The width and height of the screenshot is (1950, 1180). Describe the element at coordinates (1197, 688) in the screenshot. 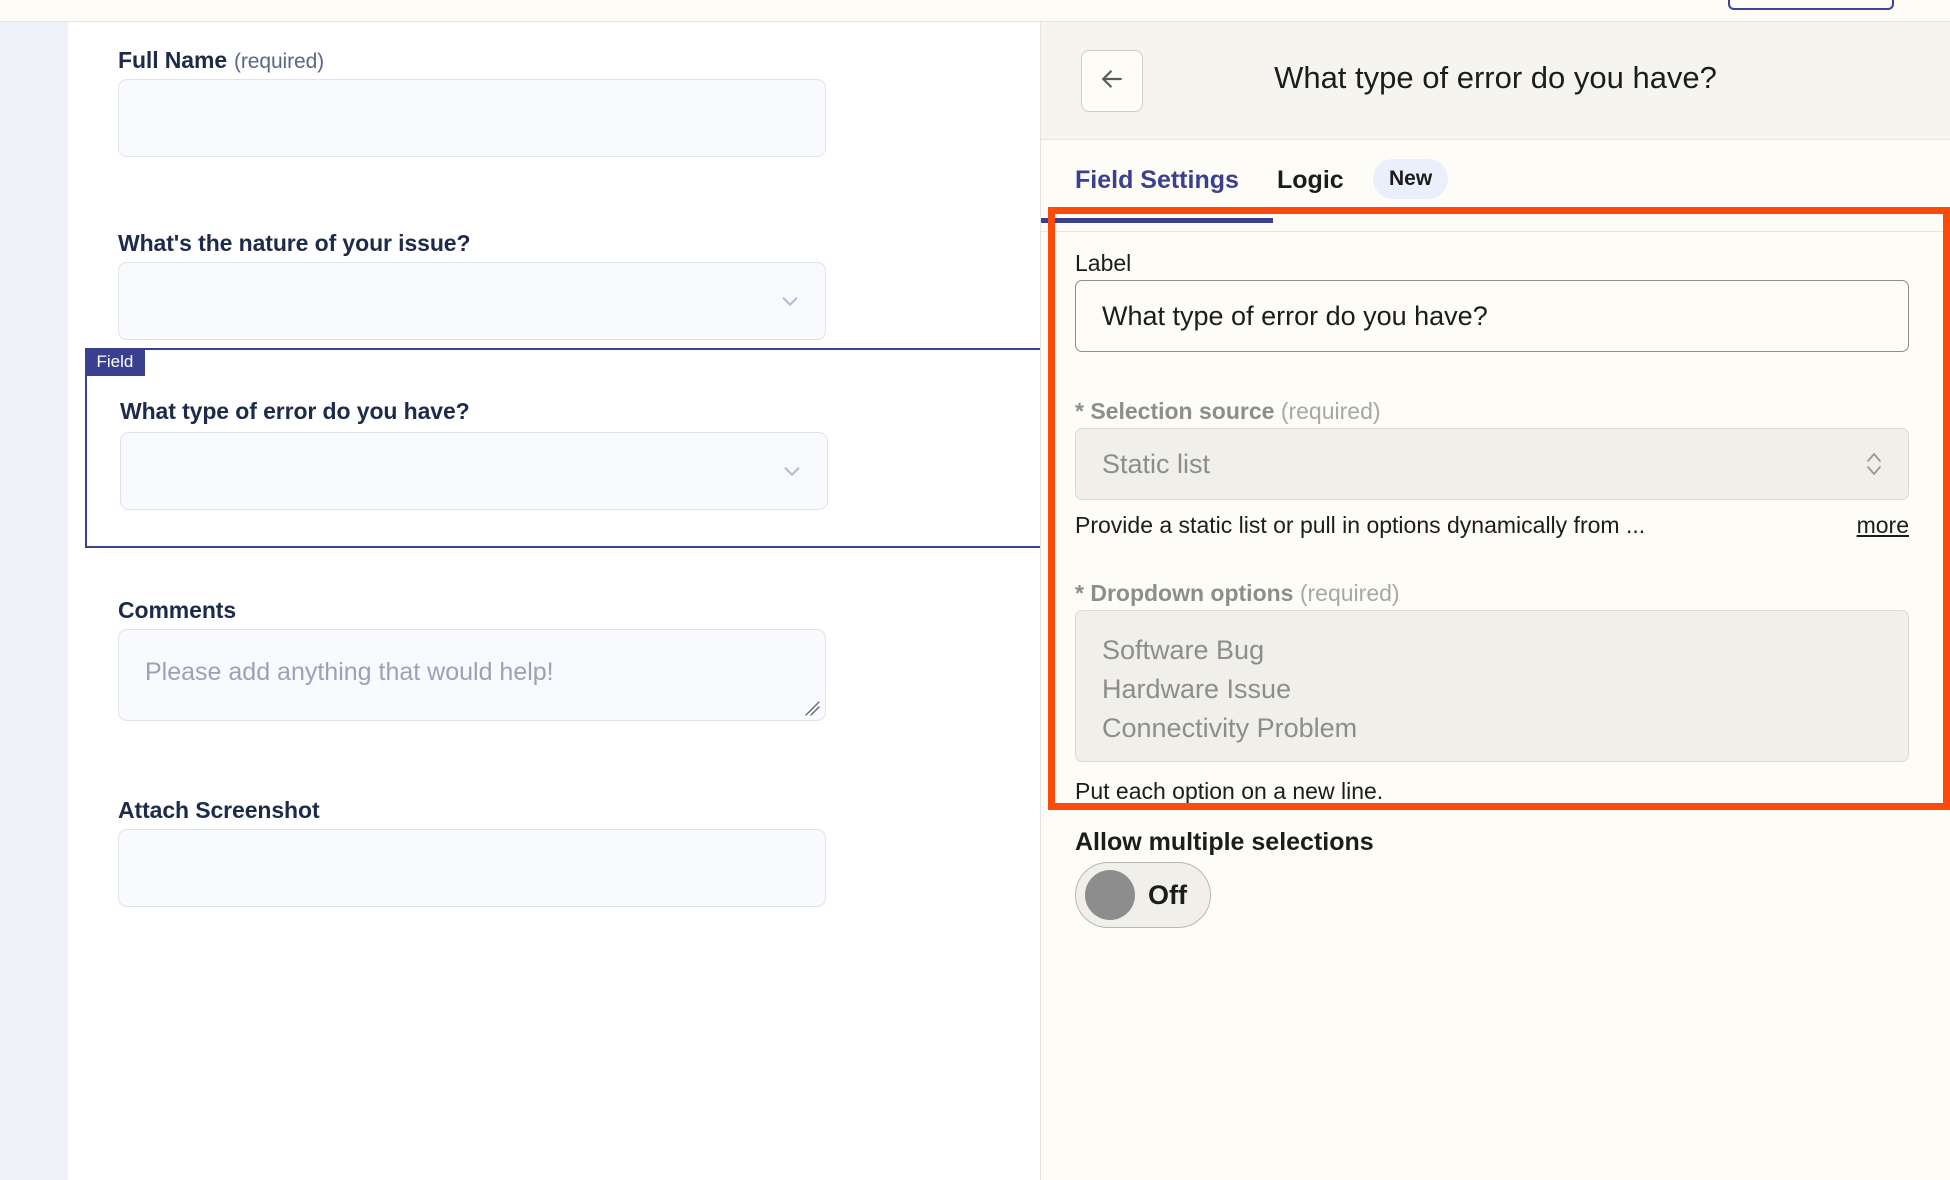

I see `dropdown-option-line: Hardware Issue` at that location.